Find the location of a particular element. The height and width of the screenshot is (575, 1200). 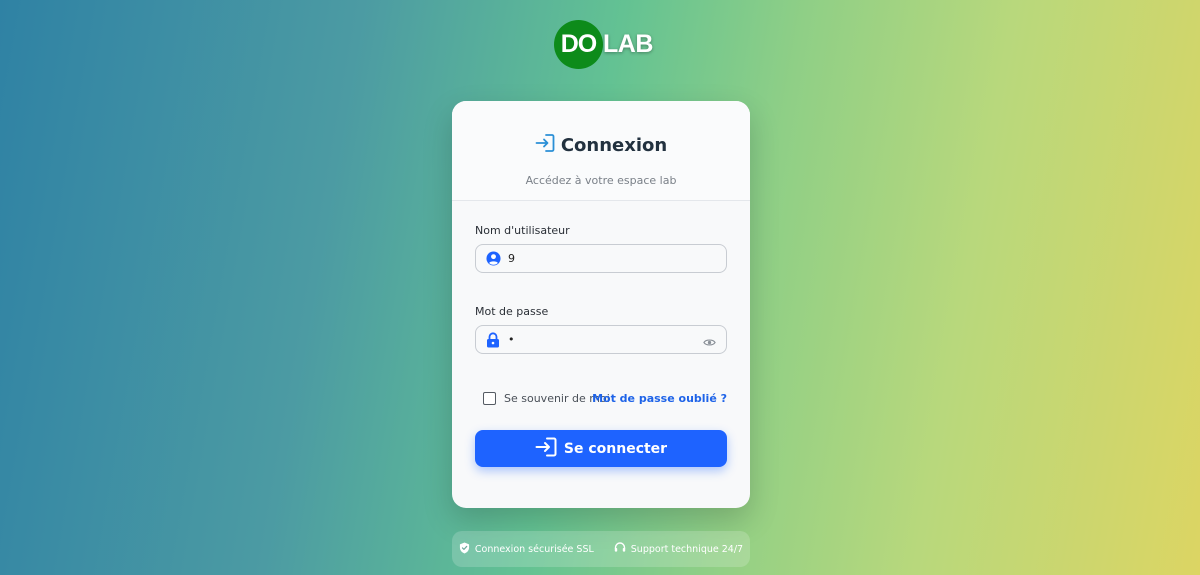

shield-icon is located at coordinates (467, 549).